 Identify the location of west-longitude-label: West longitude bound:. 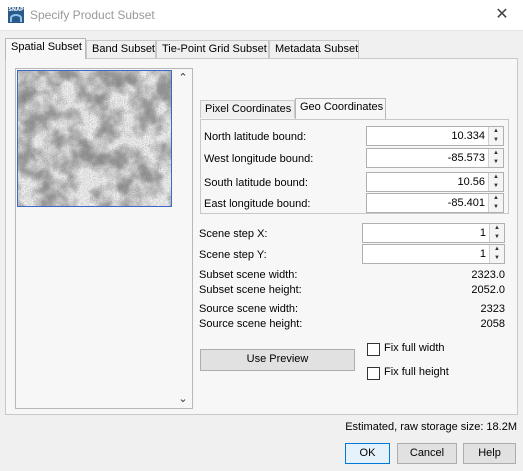
(259, 159).